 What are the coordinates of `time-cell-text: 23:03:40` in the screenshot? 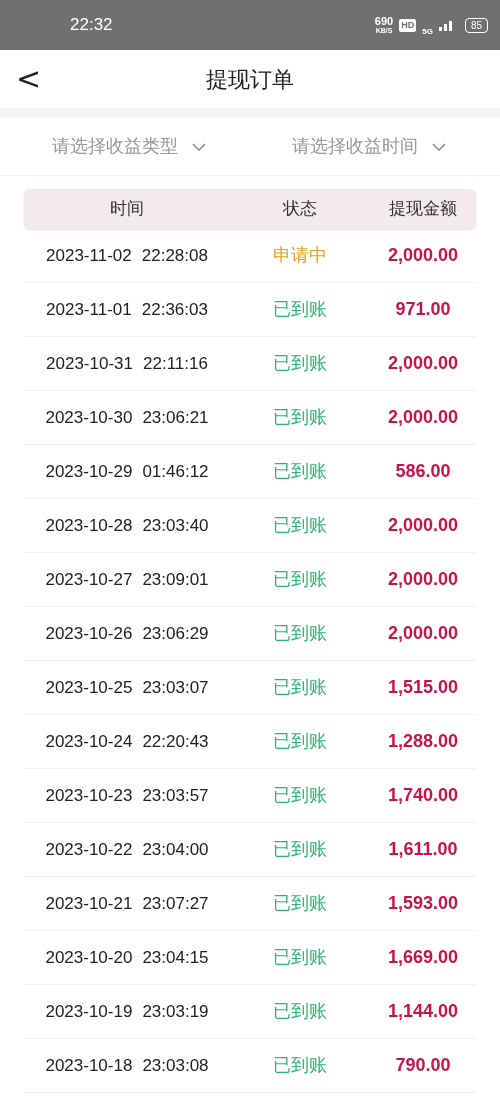 It's located at (175, 525).